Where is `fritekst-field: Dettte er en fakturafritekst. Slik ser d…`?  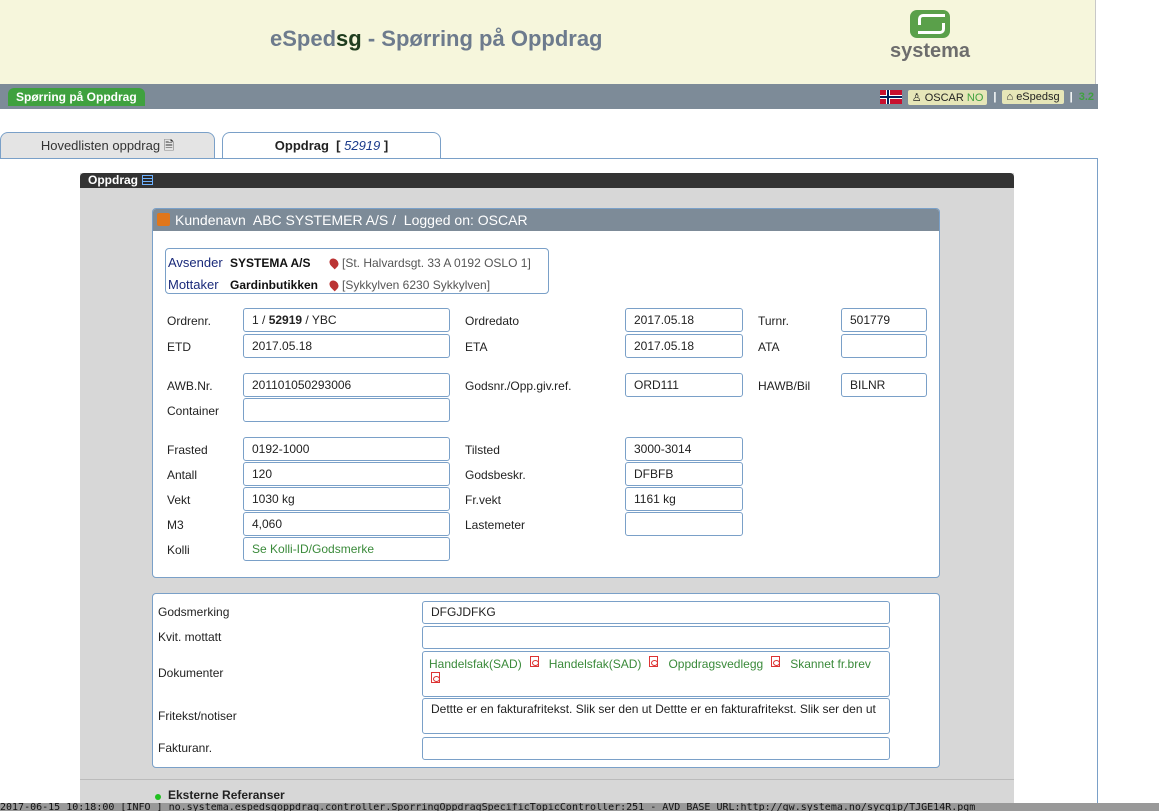
fritekst-field: Dettte er en fakturafritekst. Slik ser d… is located at coordinates (656, 716).